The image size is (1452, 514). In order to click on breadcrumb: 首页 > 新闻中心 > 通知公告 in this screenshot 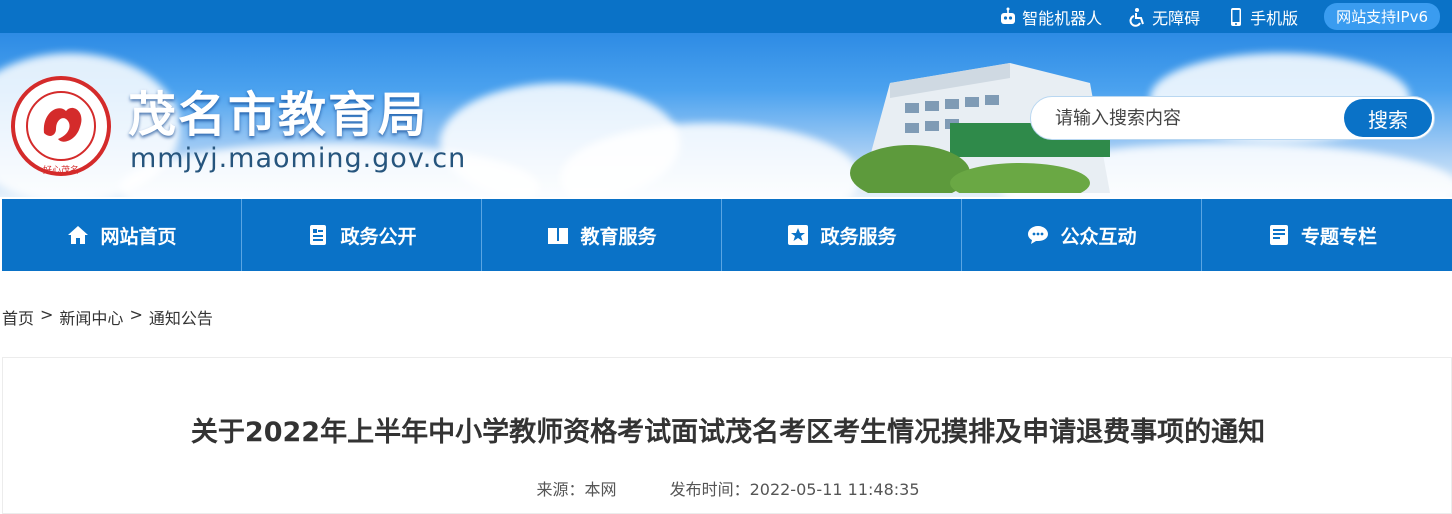, I will do `click(107, 317)`.